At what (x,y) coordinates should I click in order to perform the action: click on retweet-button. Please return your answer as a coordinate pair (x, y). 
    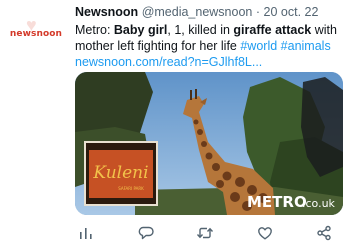
    Looking at the image, I should click on (205, 233).